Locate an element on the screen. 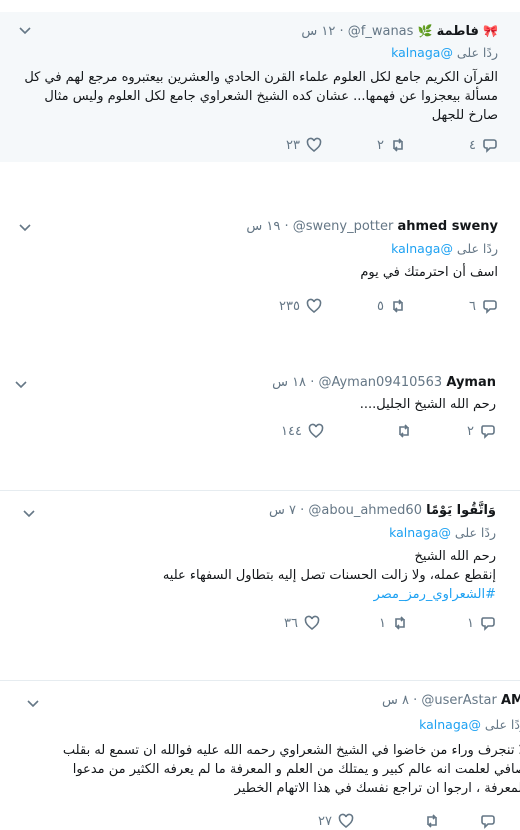 The image size is (520, 830). tweet-header: ١٨ س · @Ayman09410563 Ayman is located at coordinates (384, 382).